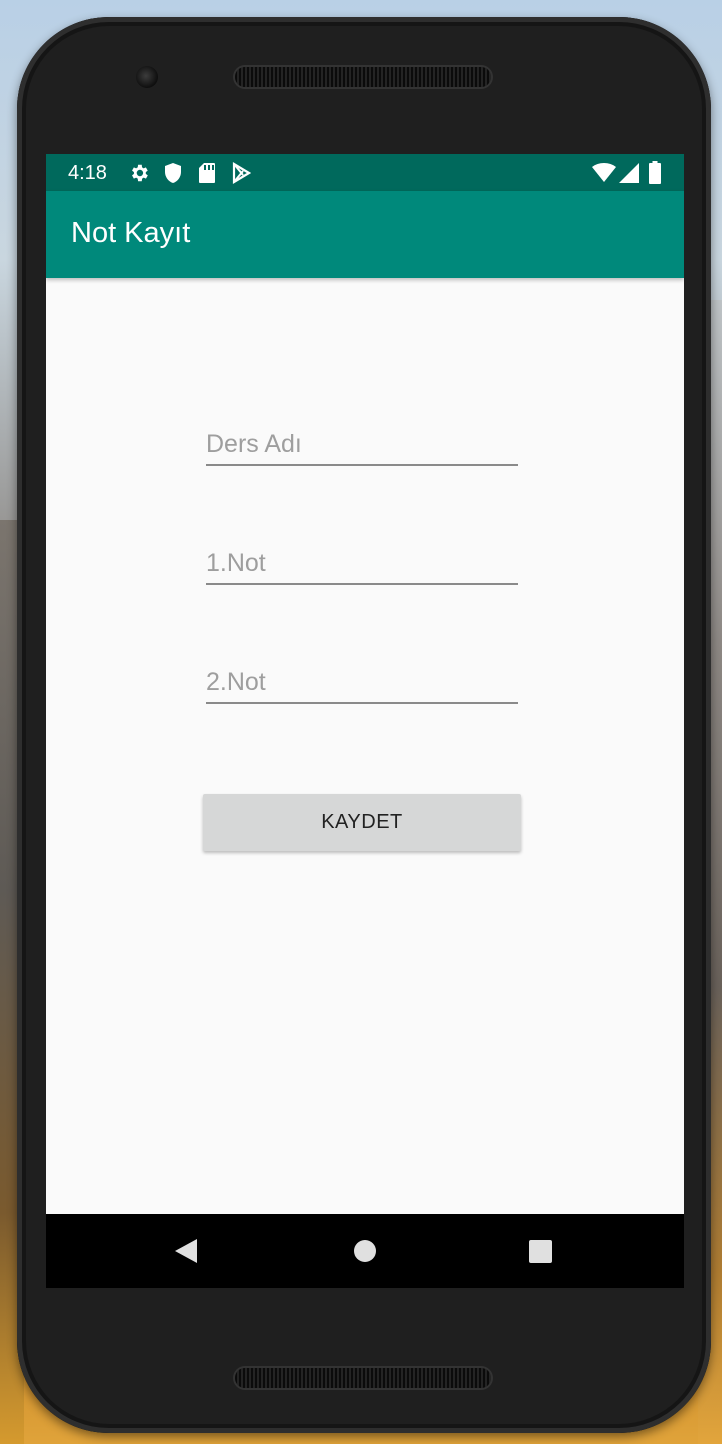 Image resolution: width=722 pixels, height=1444 pixels. I want to click on play-store-icon, so click(241, 175).